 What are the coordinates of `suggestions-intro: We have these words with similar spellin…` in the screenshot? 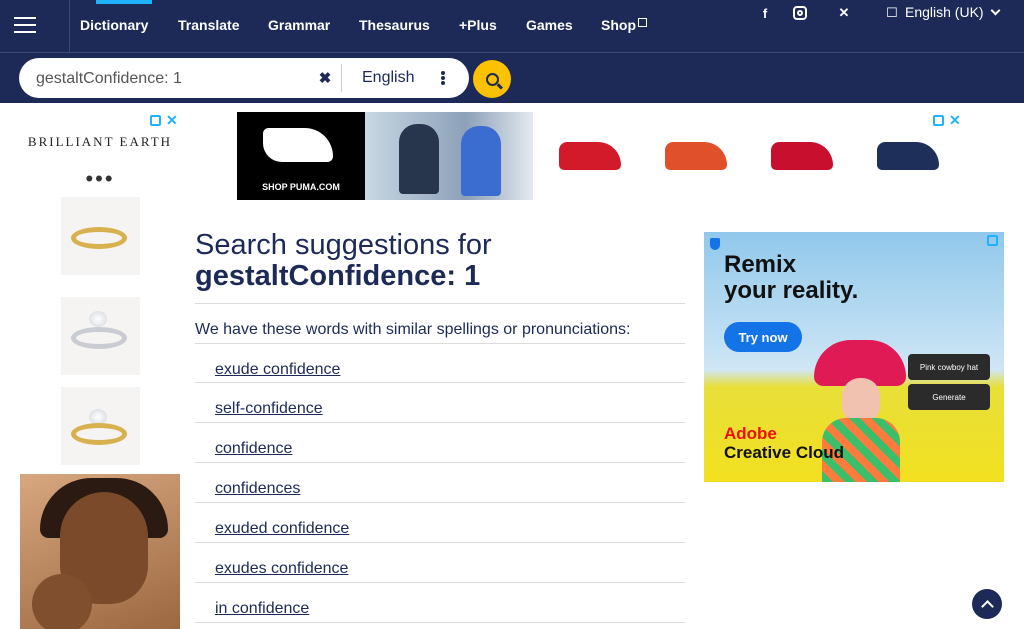 It's located at (413, 329).